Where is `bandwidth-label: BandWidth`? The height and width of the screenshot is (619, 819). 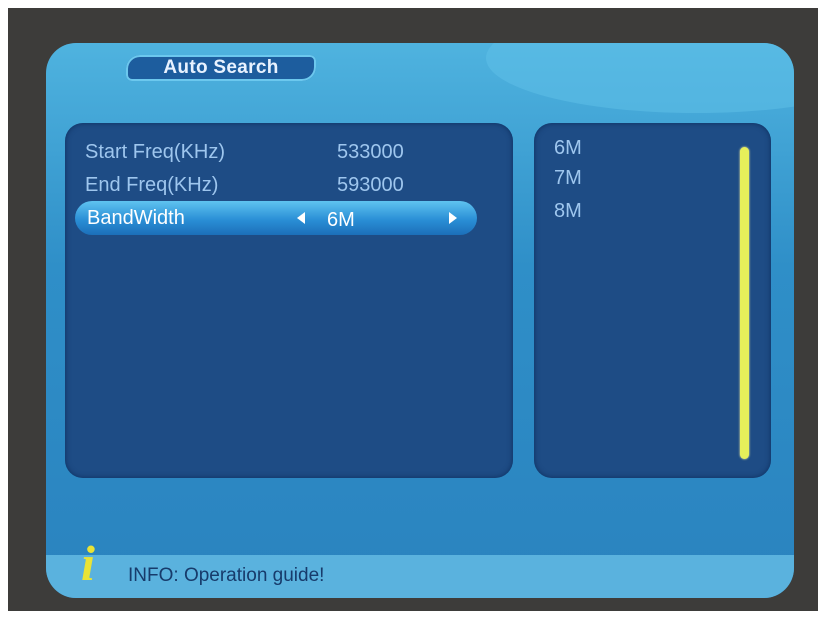 bandwidth-label: BandWidth is located at coordinates (136, 218).